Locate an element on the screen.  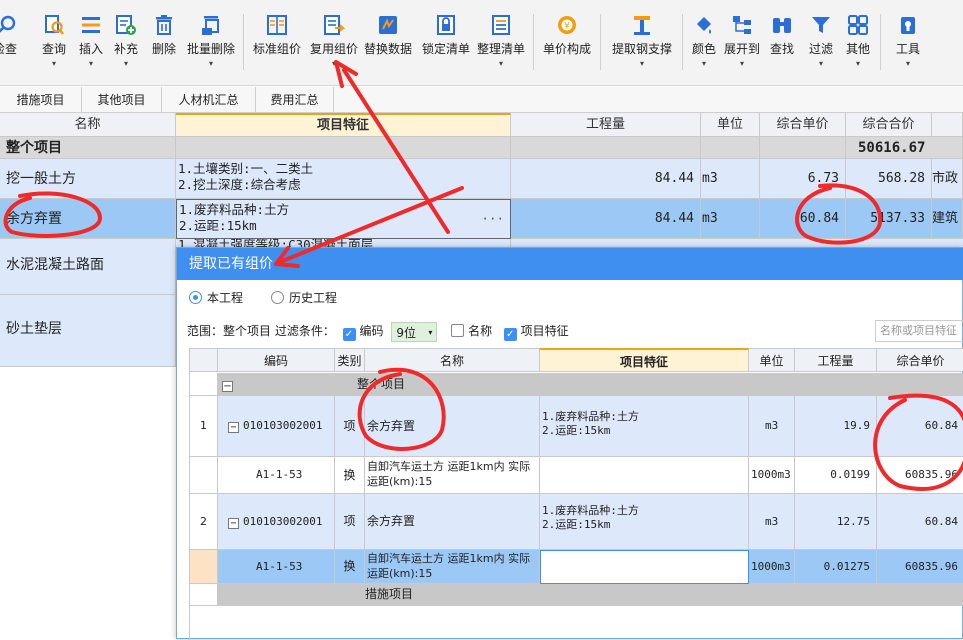
header-index is located at coordinates (204, 360).